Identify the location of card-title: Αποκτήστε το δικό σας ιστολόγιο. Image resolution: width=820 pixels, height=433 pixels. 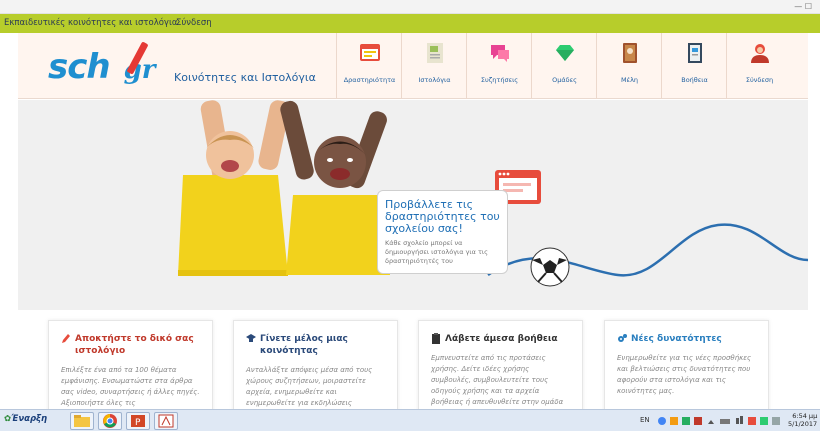
(130, 345).